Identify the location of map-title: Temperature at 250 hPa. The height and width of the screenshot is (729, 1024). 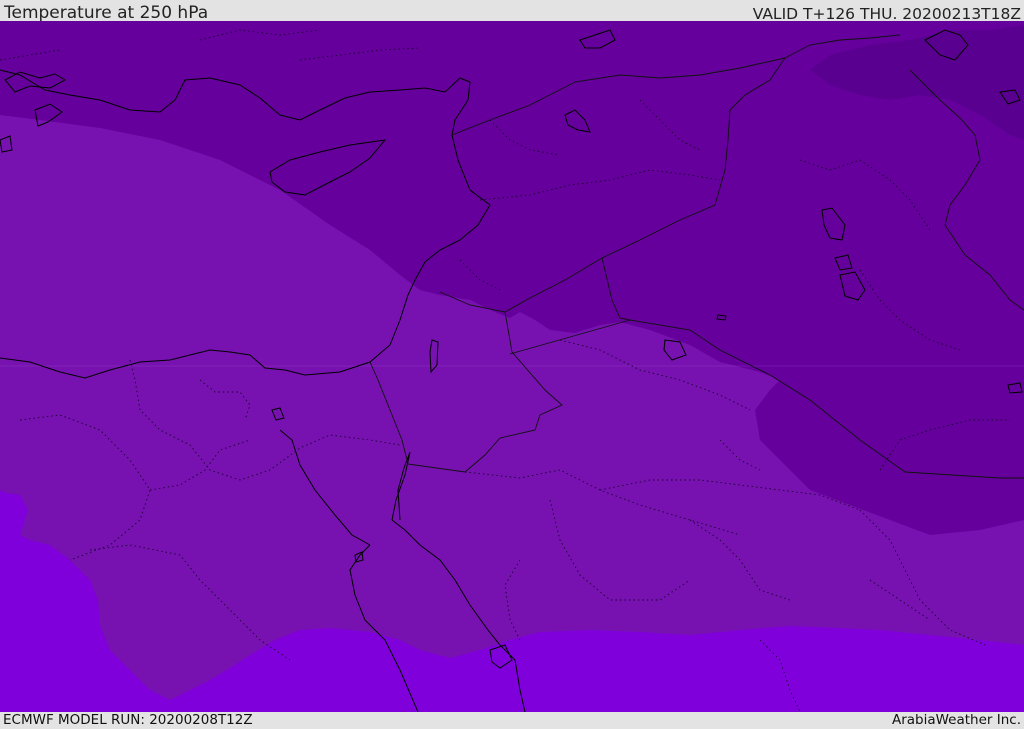
(106, 13).